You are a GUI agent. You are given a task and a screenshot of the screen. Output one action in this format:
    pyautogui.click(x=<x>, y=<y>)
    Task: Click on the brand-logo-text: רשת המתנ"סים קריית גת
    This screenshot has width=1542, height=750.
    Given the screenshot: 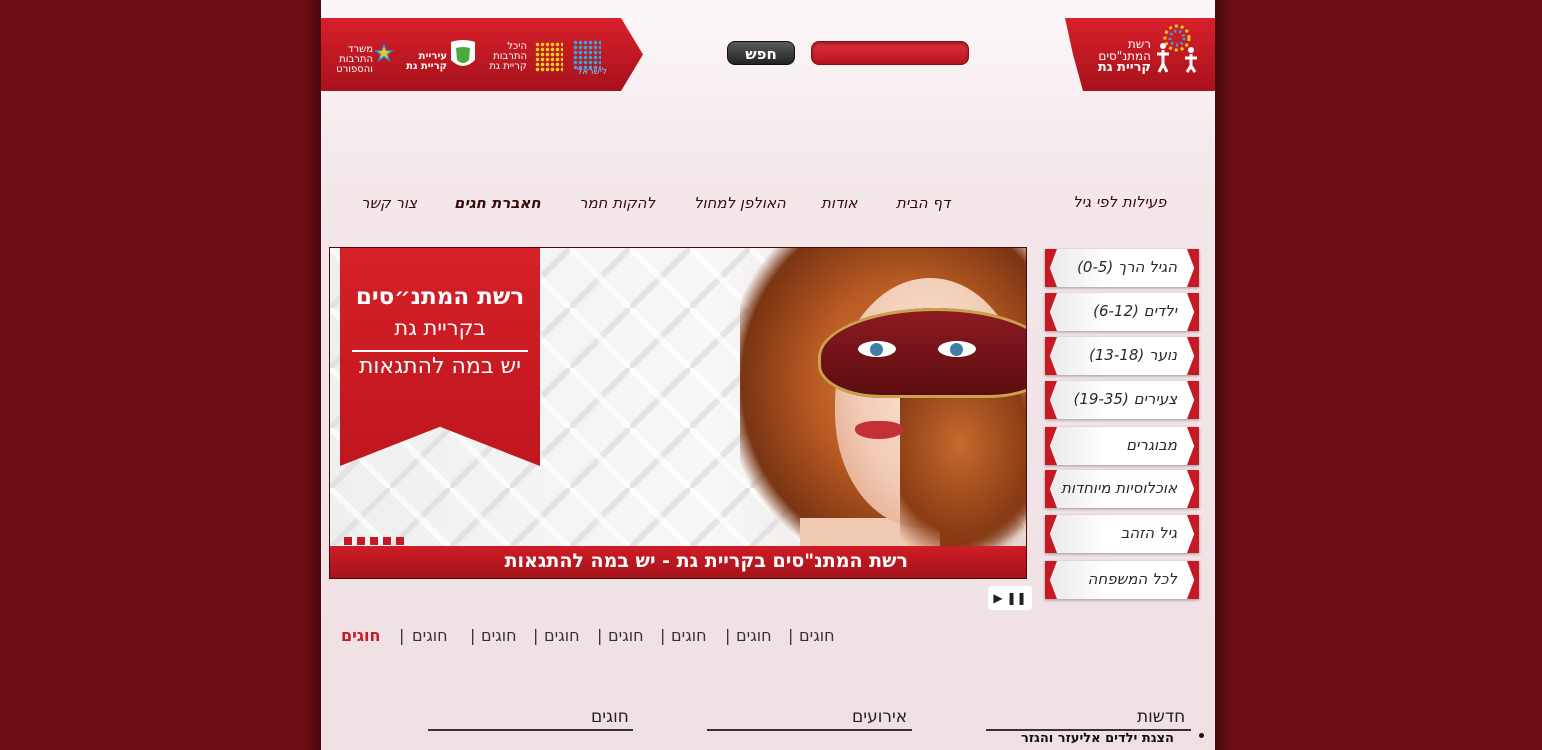 What is the action you would take?
    pyautogui.click(x=1117, y=56)
    